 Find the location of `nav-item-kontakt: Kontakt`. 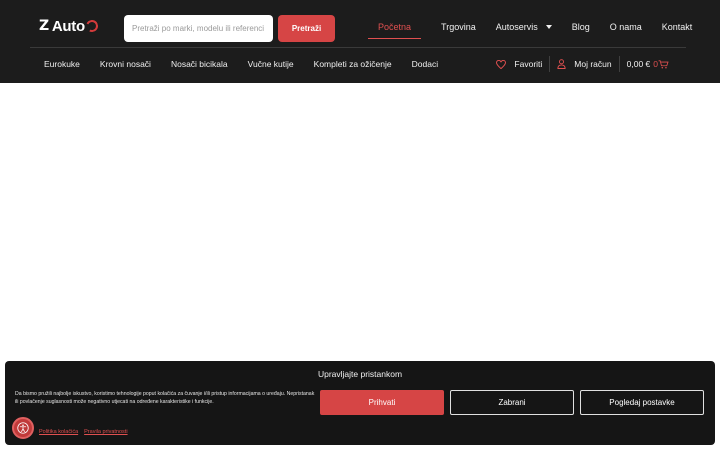

nav-item-kontakt: Kontakt is located at coordinates (677, 26).